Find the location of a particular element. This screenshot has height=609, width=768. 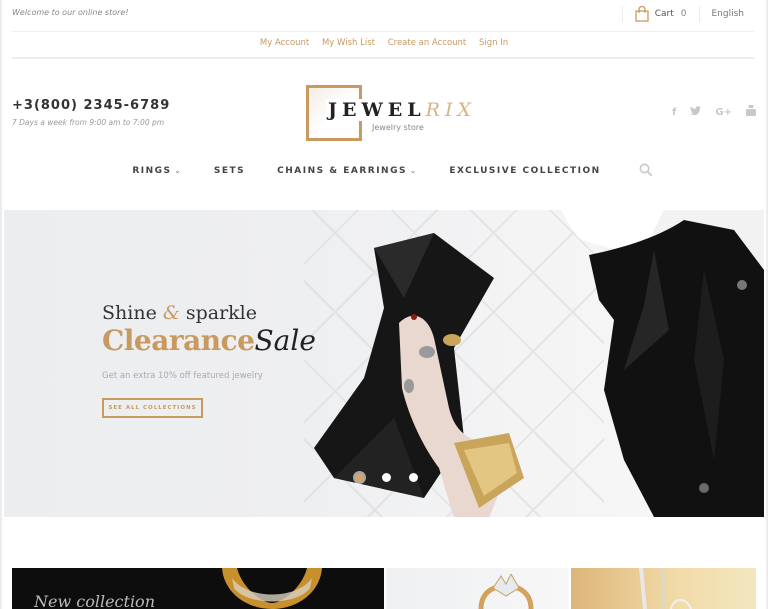

phone-number: +3(800) 2345-6789 is located at coordinates (91, 105).